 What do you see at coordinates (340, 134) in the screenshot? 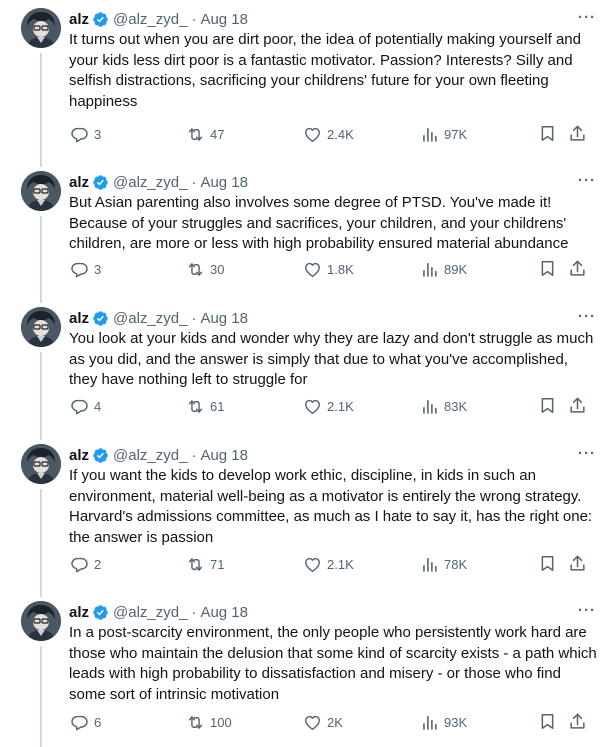
I see `like-count: 2.4K` at bounding box center [340, 134].